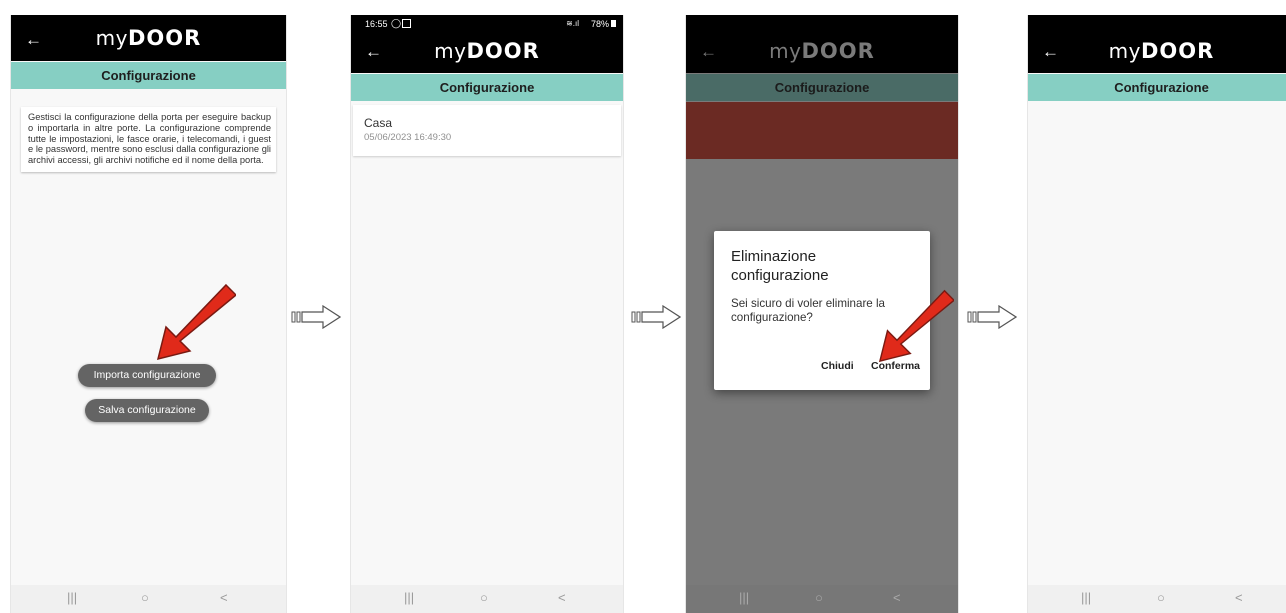 Image resolution: width=1286 pixels, height=613 pixels. Describe the element at coordinates (406, 23) in the screenshot. I see `gallery-icon` at that location.